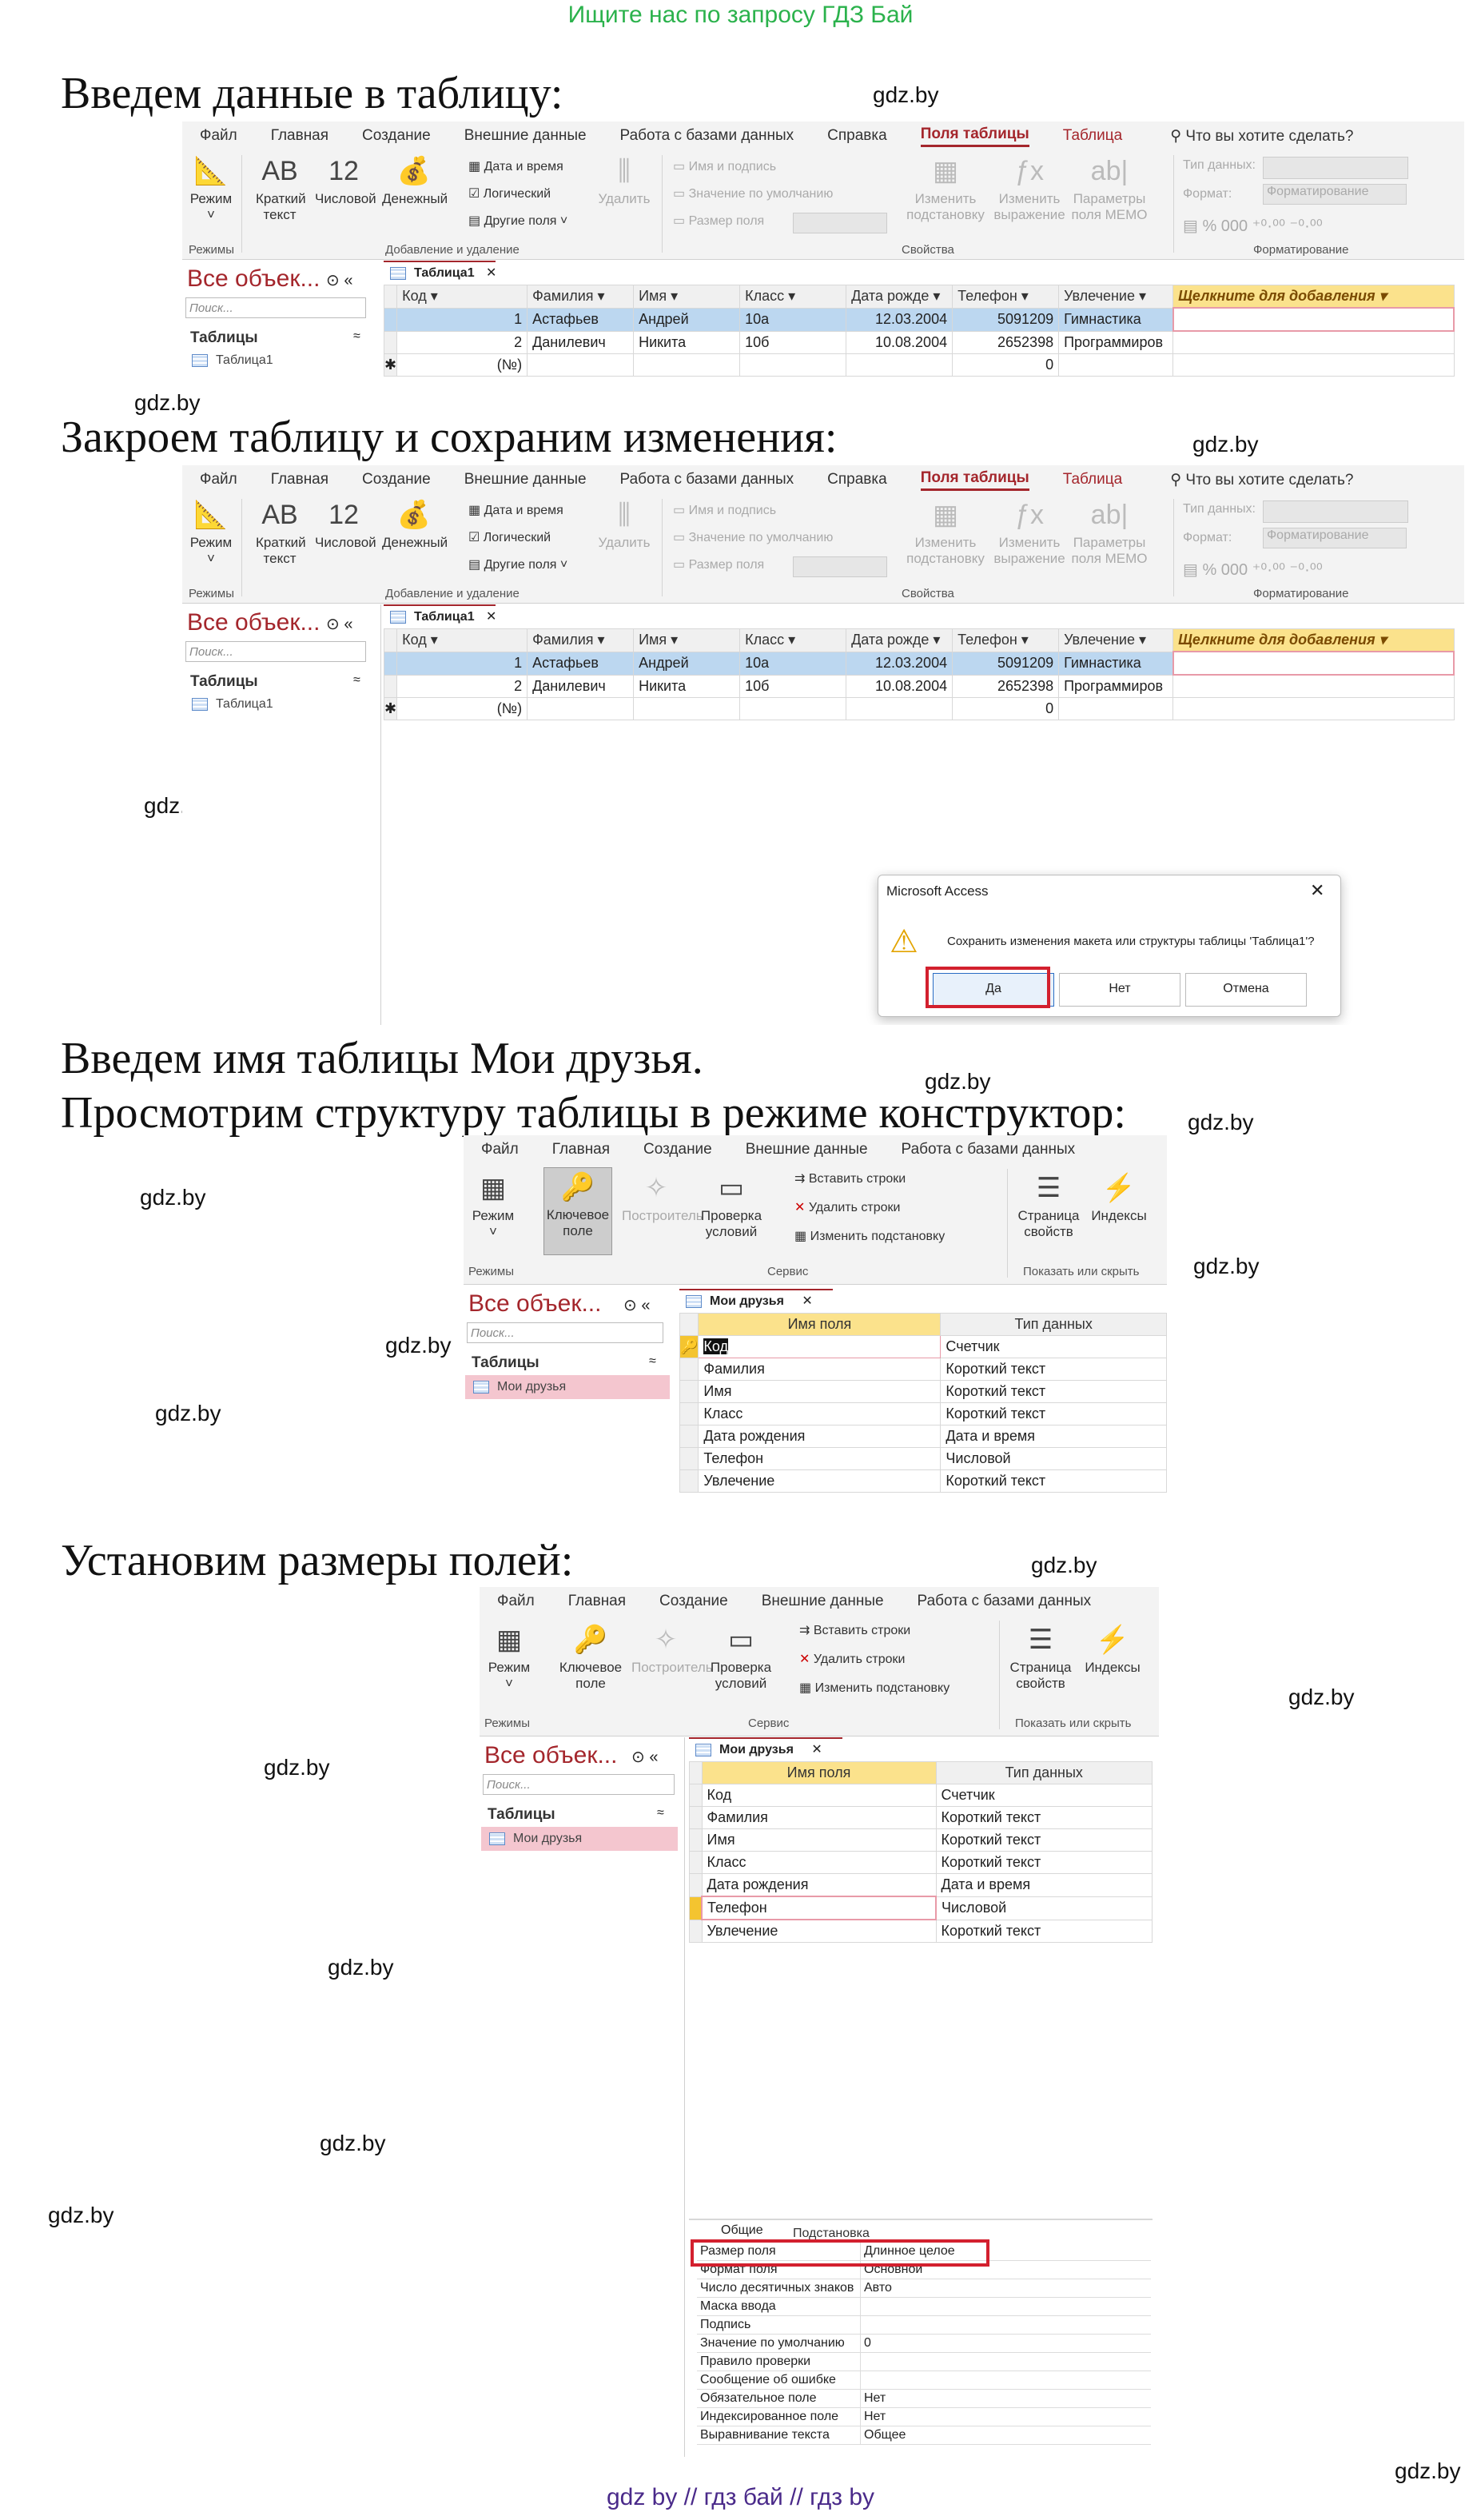 This screenshot has height=2520, width=1481. I want to click on property-row: Правило проверки, so click(924, 2361).